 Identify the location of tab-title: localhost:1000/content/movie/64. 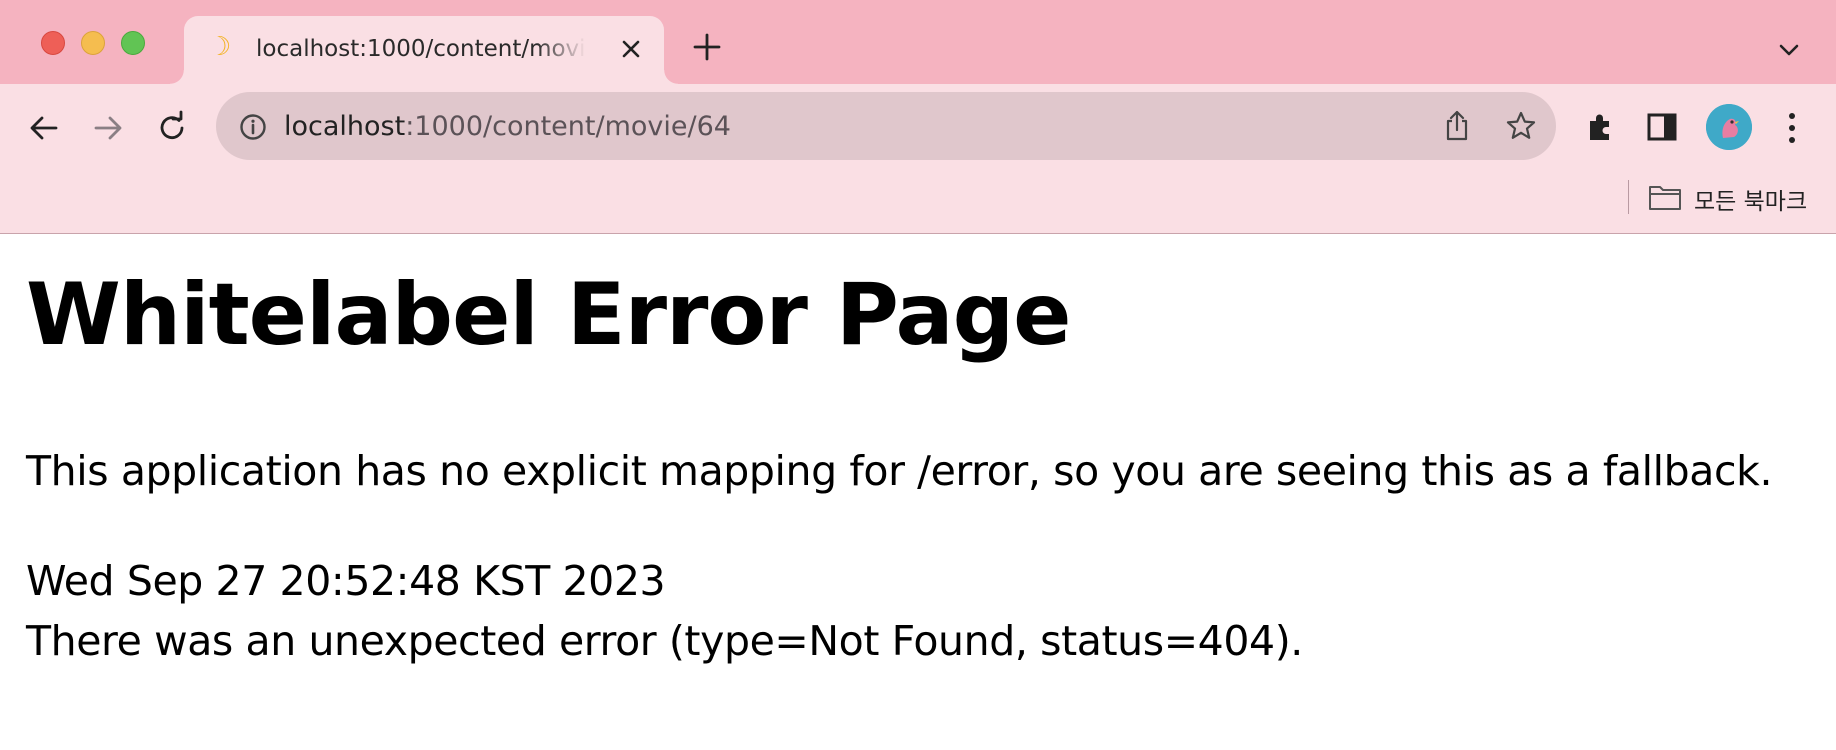
(421, 49).